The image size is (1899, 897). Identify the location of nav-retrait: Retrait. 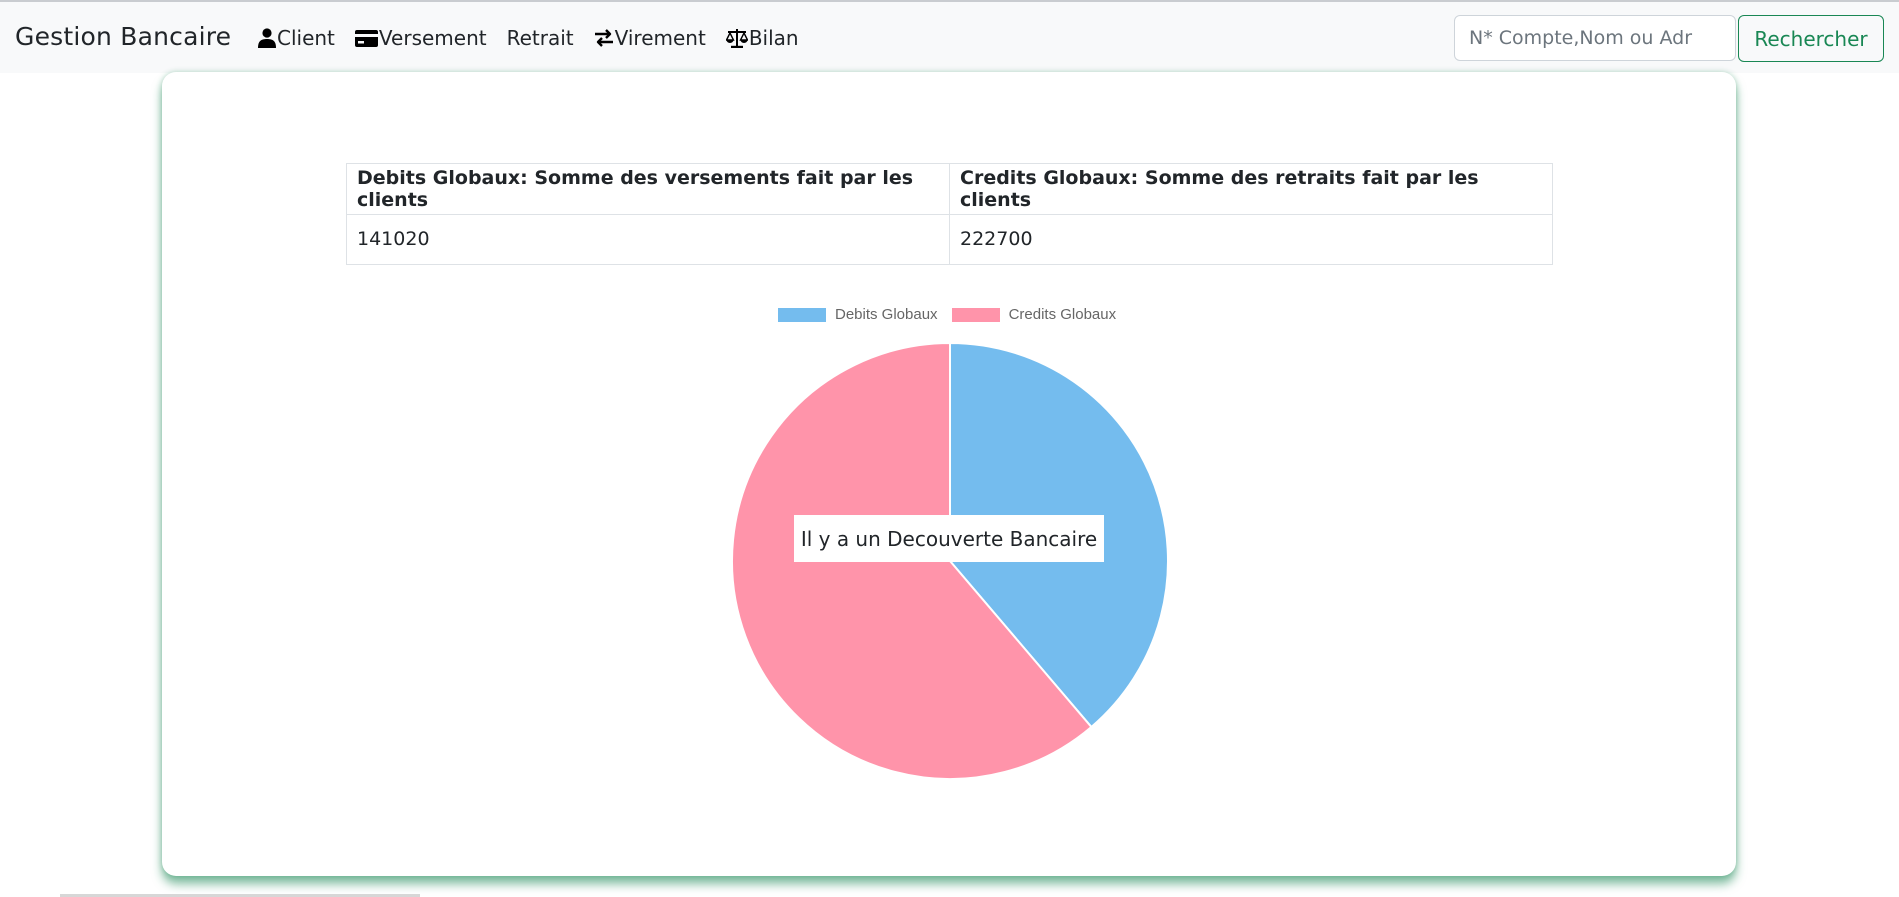
(540, 38).